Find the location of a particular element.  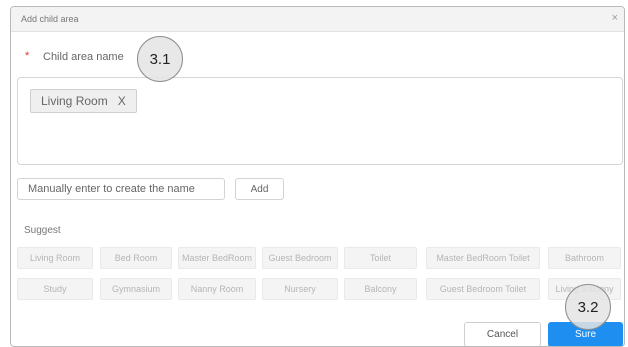

suggestion-chip: Nanny Room is located at coordinates (217, 289).